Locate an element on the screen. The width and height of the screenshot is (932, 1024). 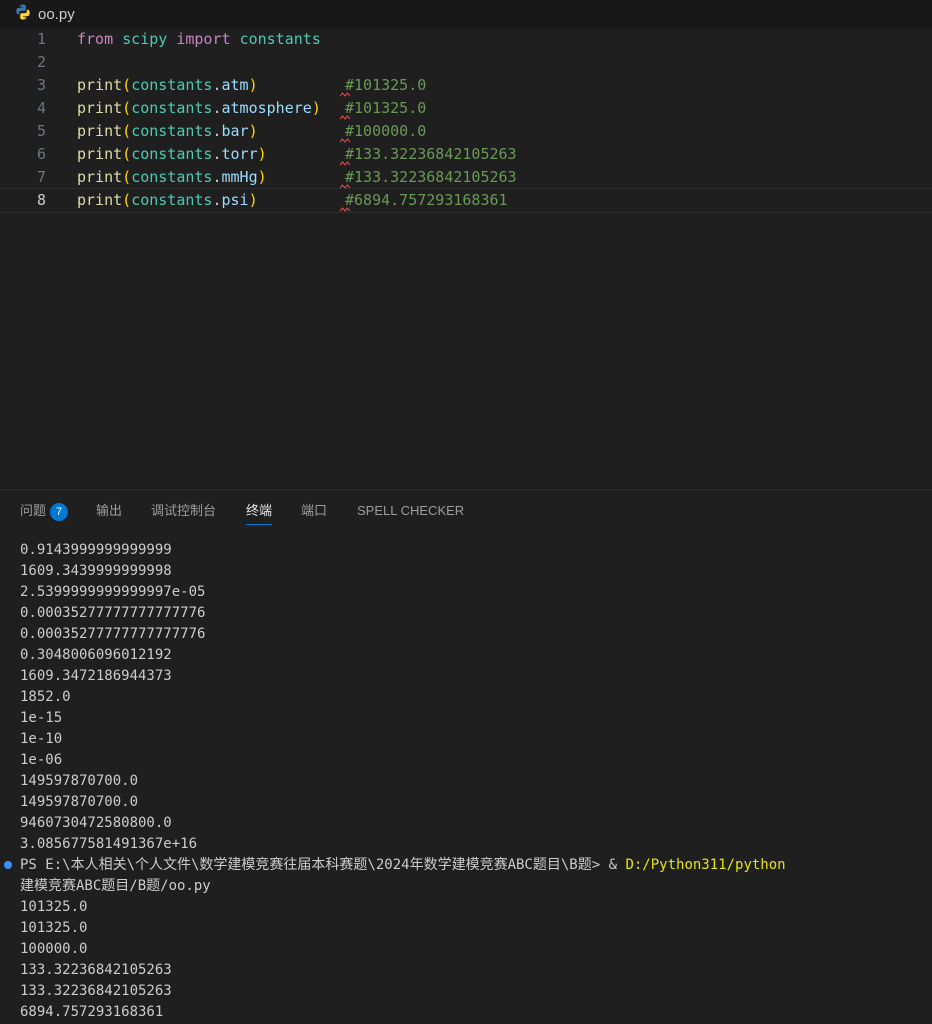
terminal-output-line: 1609.3472186944373 is located at coordinates (96, 676).